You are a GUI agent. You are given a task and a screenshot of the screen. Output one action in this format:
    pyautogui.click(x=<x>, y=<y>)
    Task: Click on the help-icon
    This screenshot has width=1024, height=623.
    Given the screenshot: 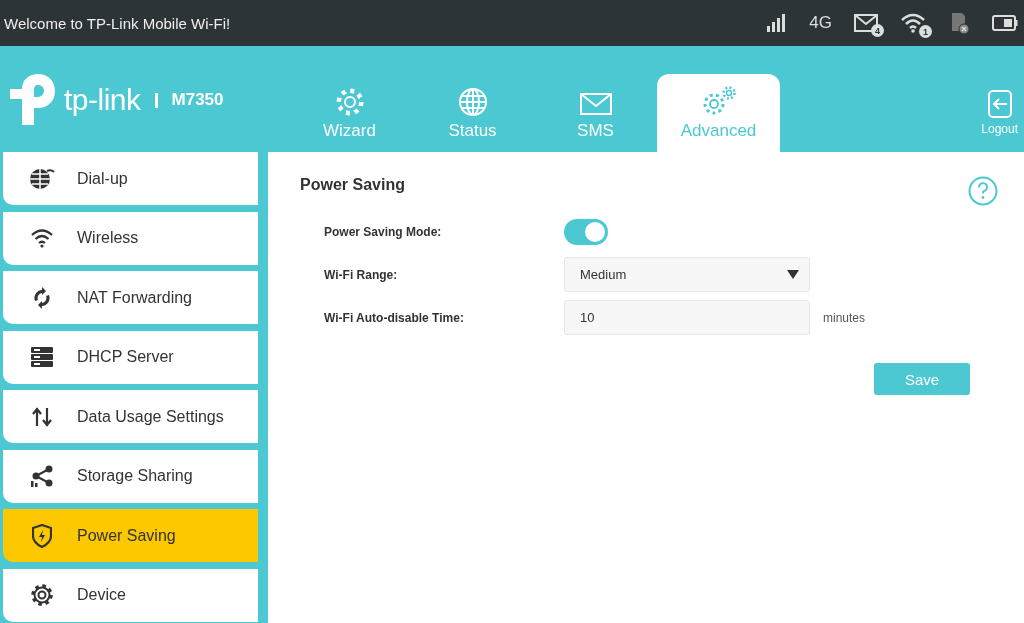 What is the action you would take?
    pyautogui.click(x=983, y=191)
    